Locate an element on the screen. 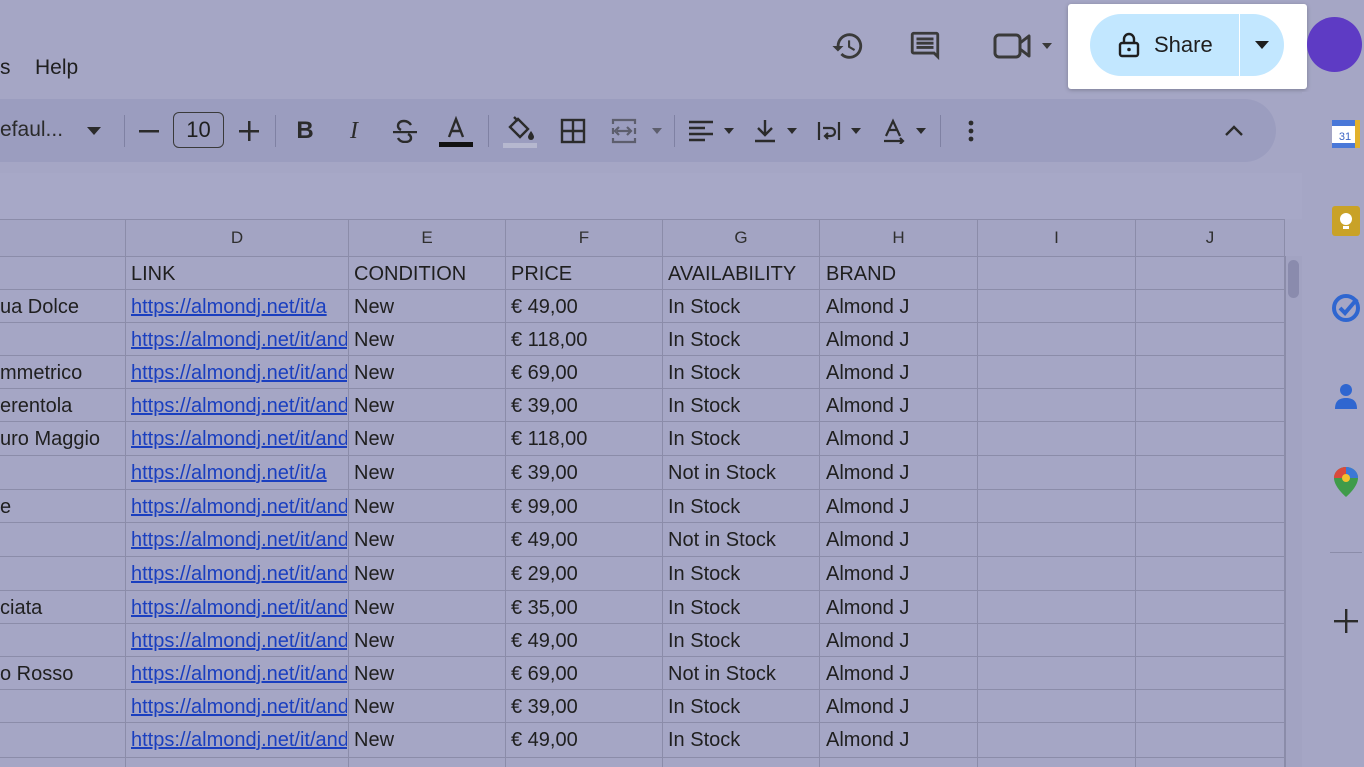 The height and width of the screenshot is (767, 1364). share-button: Share is located at coordinates (1156, 45).